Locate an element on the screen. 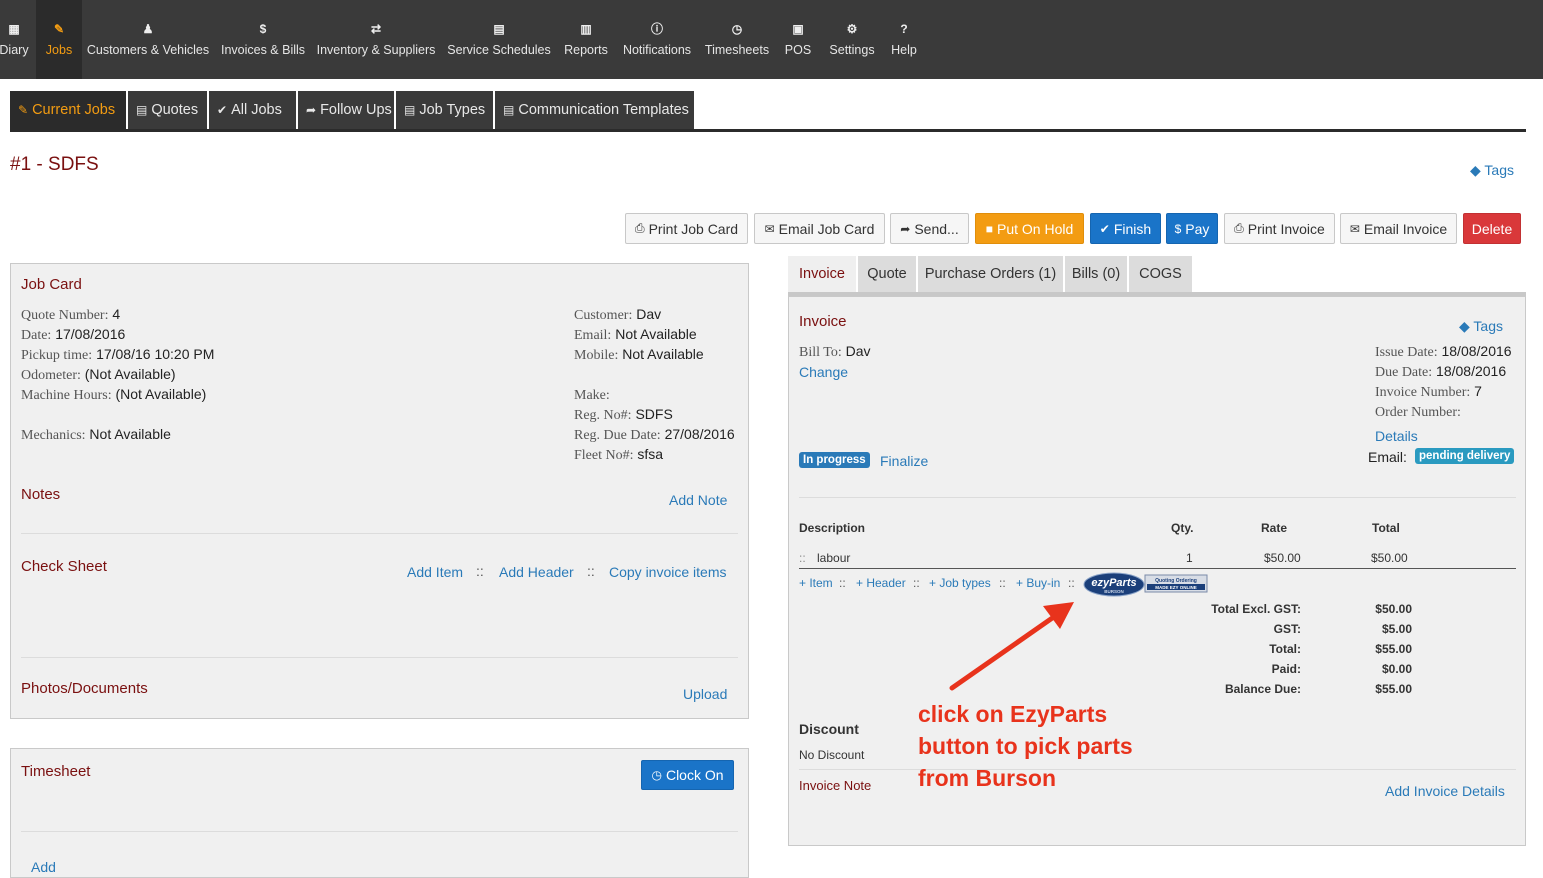  copy-invoice-items-link: Copy invoice items is located at coordinates (668, 572).